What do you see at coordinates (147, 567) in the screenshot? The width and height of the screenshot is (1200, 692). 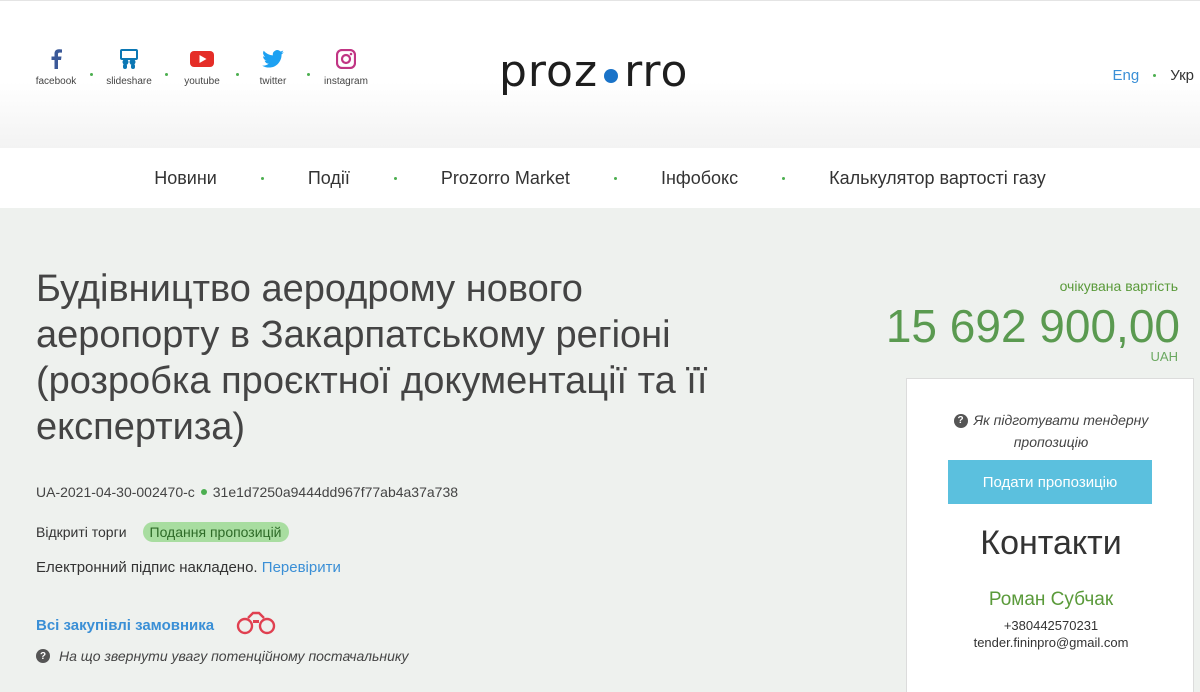 I see `signature-text: Електронний підпис накладено.` at bounding box center [147, 567].